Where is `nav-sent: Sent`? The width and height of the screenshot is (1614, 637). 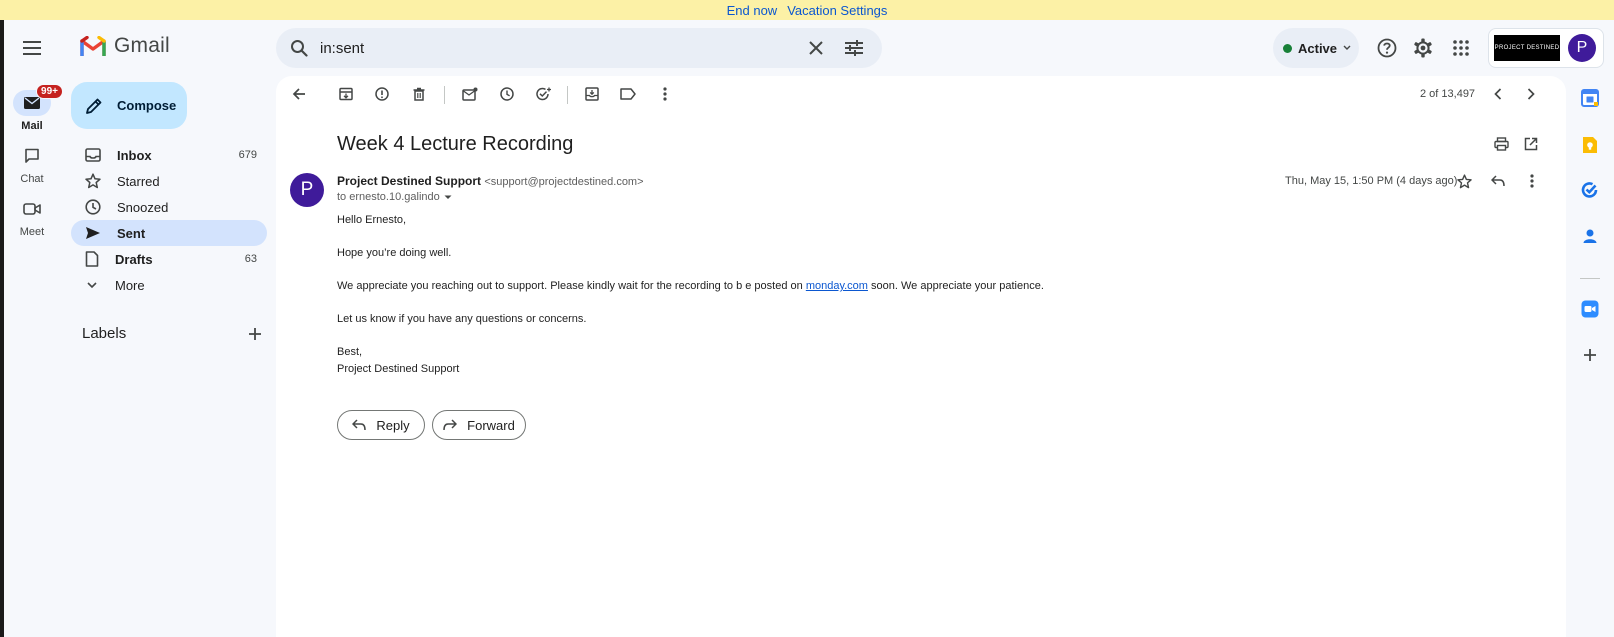 nav-sent: Sent is located at coordinates (169, 233).